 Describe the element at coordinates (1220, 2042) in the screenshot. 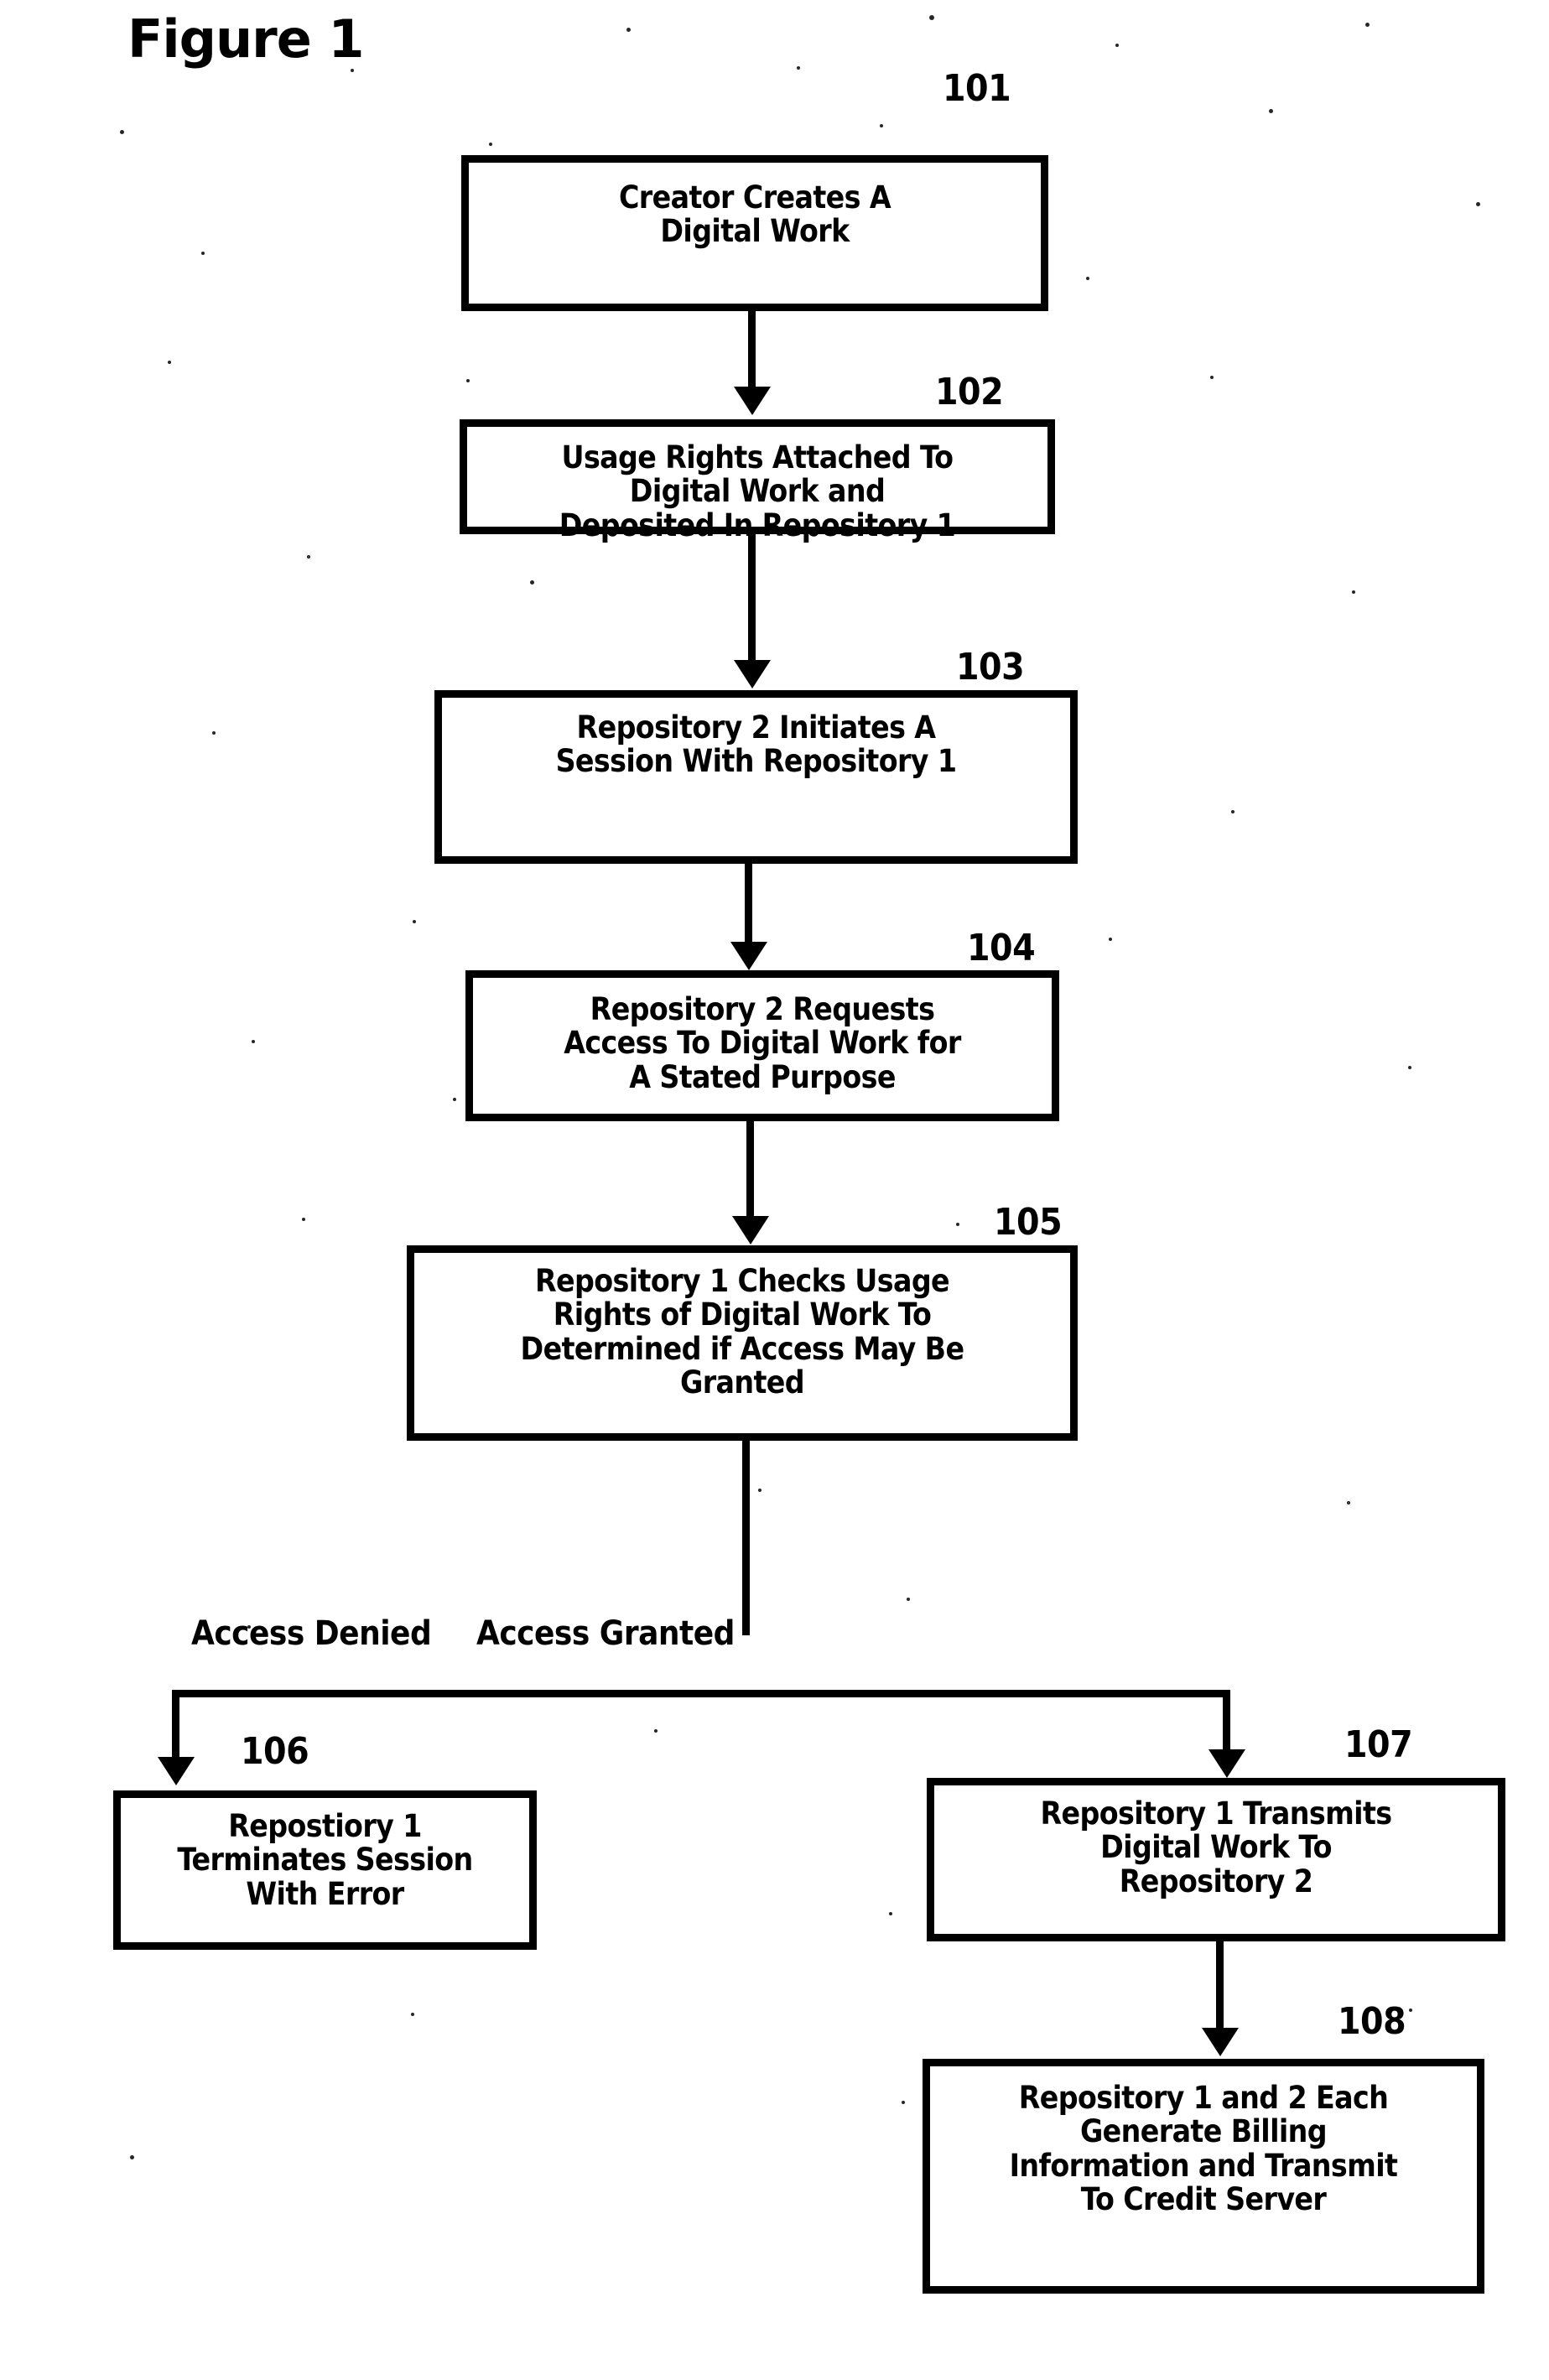

I see `connector-107-108-arrowhead` at that location.